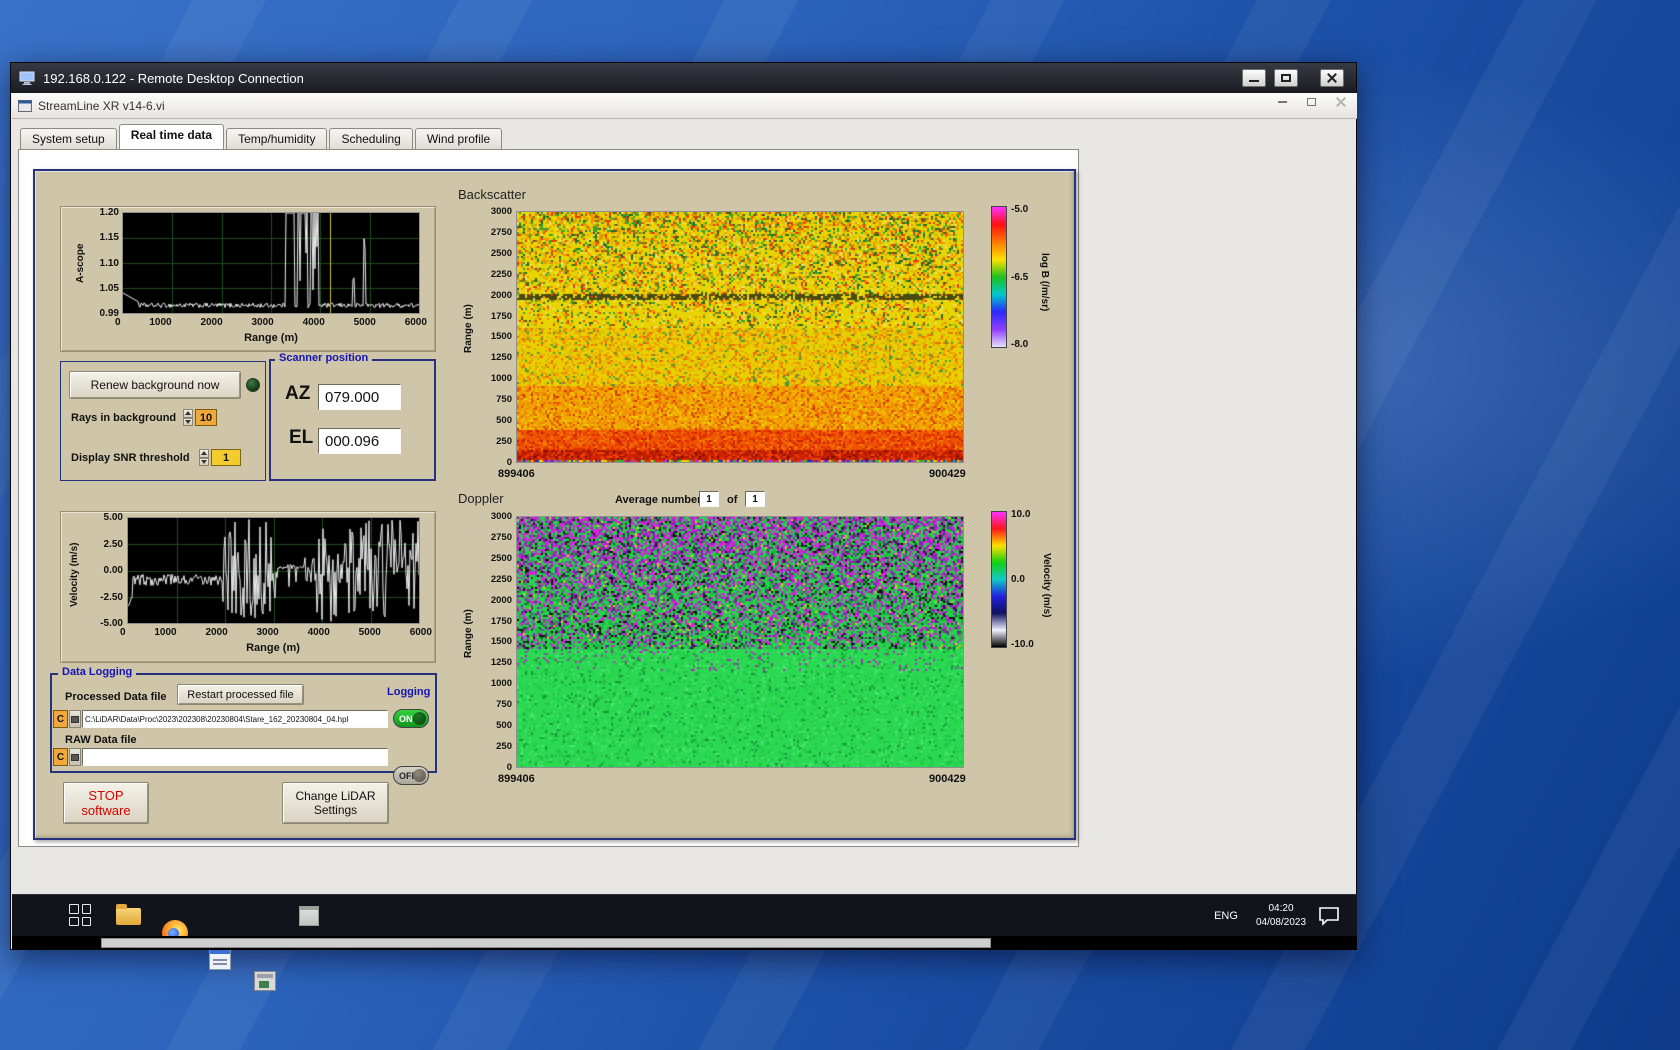 The image size is (1680, 1050). I want to click on tab-temp-humidity: Temp/humidity, so click(277, 138).